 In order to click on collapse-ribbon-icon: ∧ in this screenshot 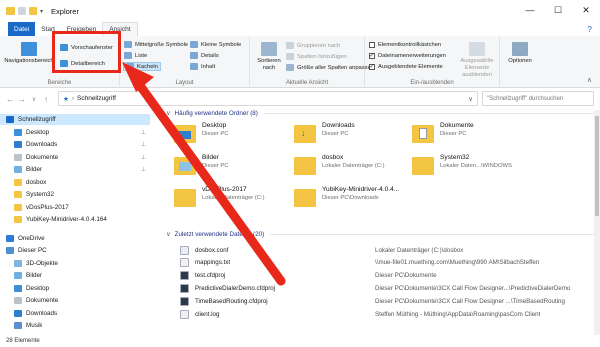, I will do `click(589, 80)`.